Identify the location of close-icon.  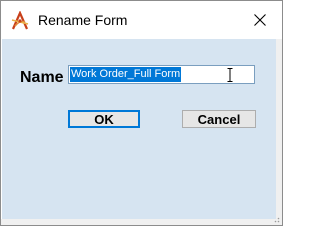
(260, 20).